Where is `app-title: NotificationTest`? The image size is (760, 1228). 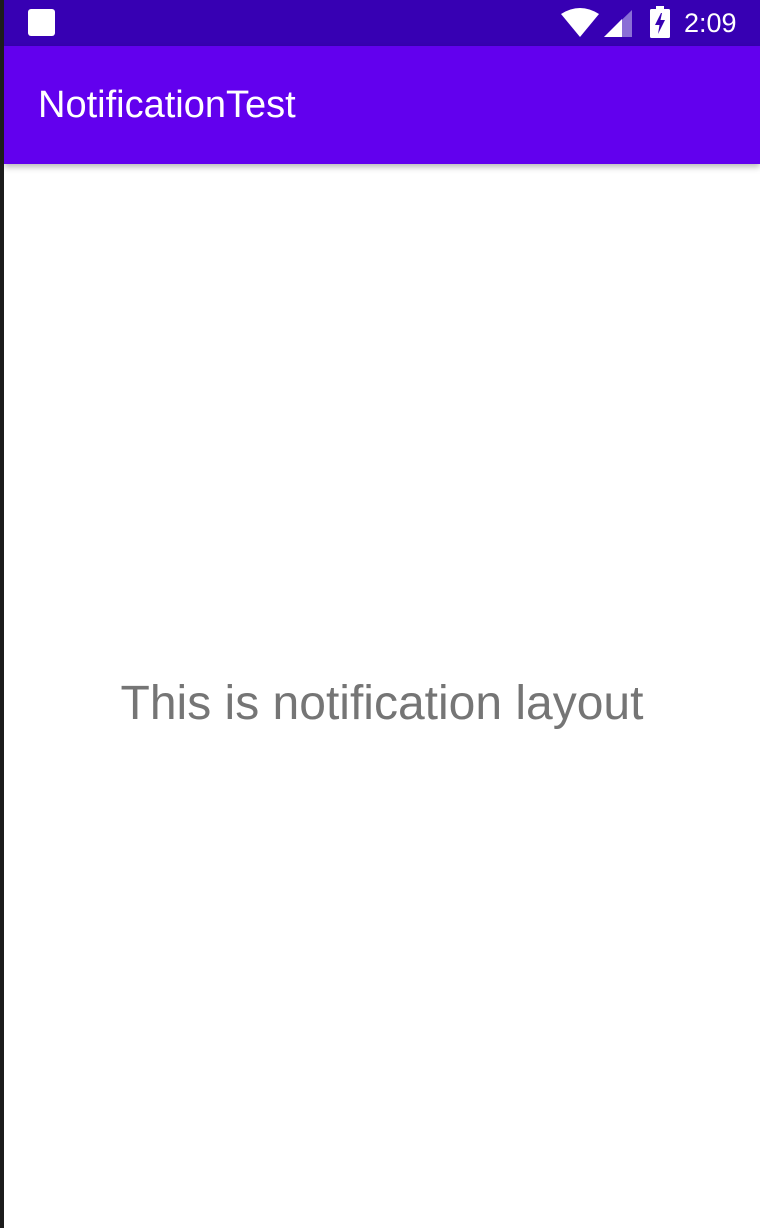
app-title: NotificationTest is located at coordinates (167, 105).